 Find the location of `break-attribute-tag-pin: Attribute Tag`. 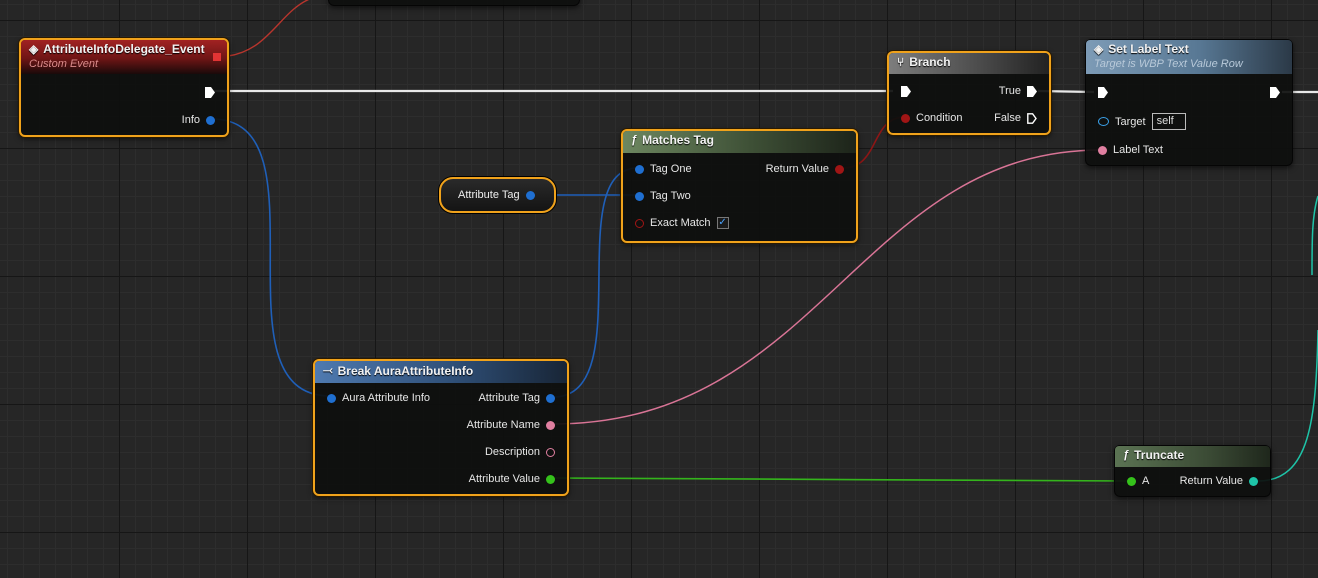

break-attribute-tag-pin: Attribute Tag is located at coordinates (516, 398).